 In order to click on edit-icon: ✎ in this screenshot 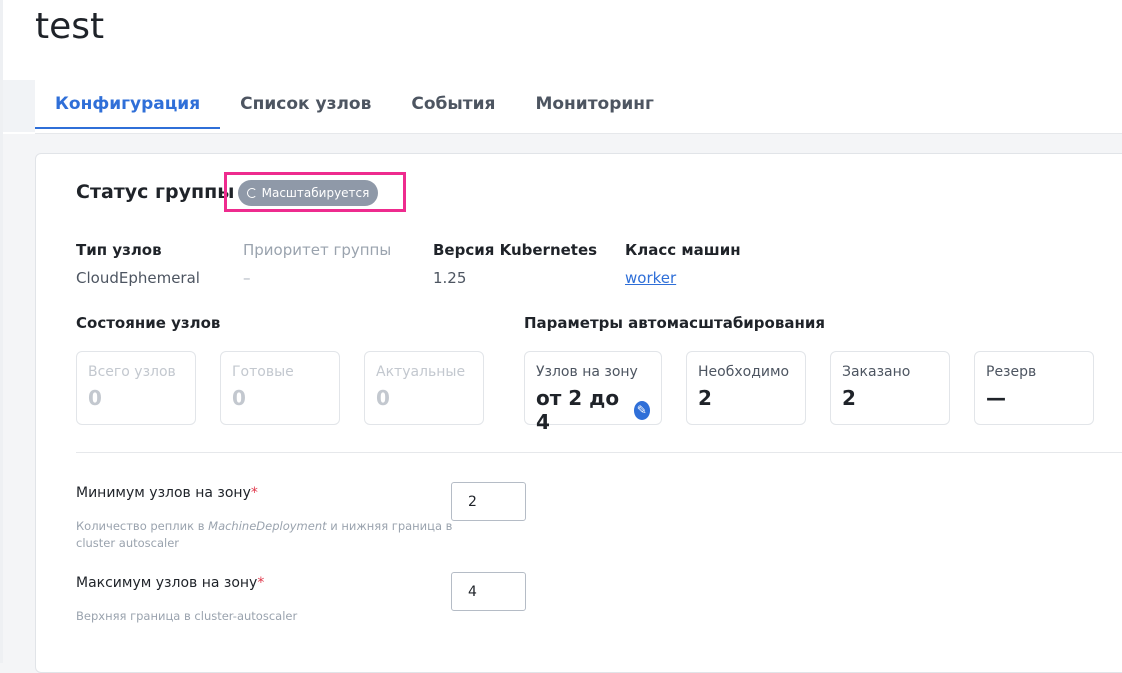, I will do `click(641, 410)`.